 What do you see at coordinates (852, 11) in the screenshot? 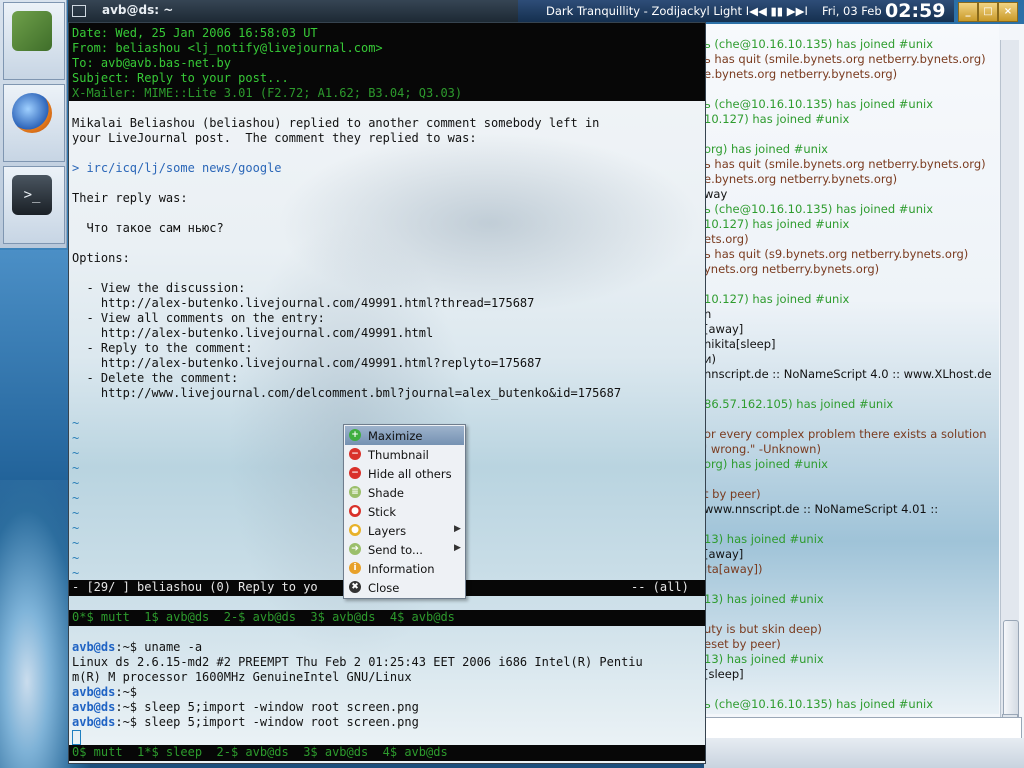
I see `panel-date: Fri, 03 Feb` at bounding box center [852, 11].